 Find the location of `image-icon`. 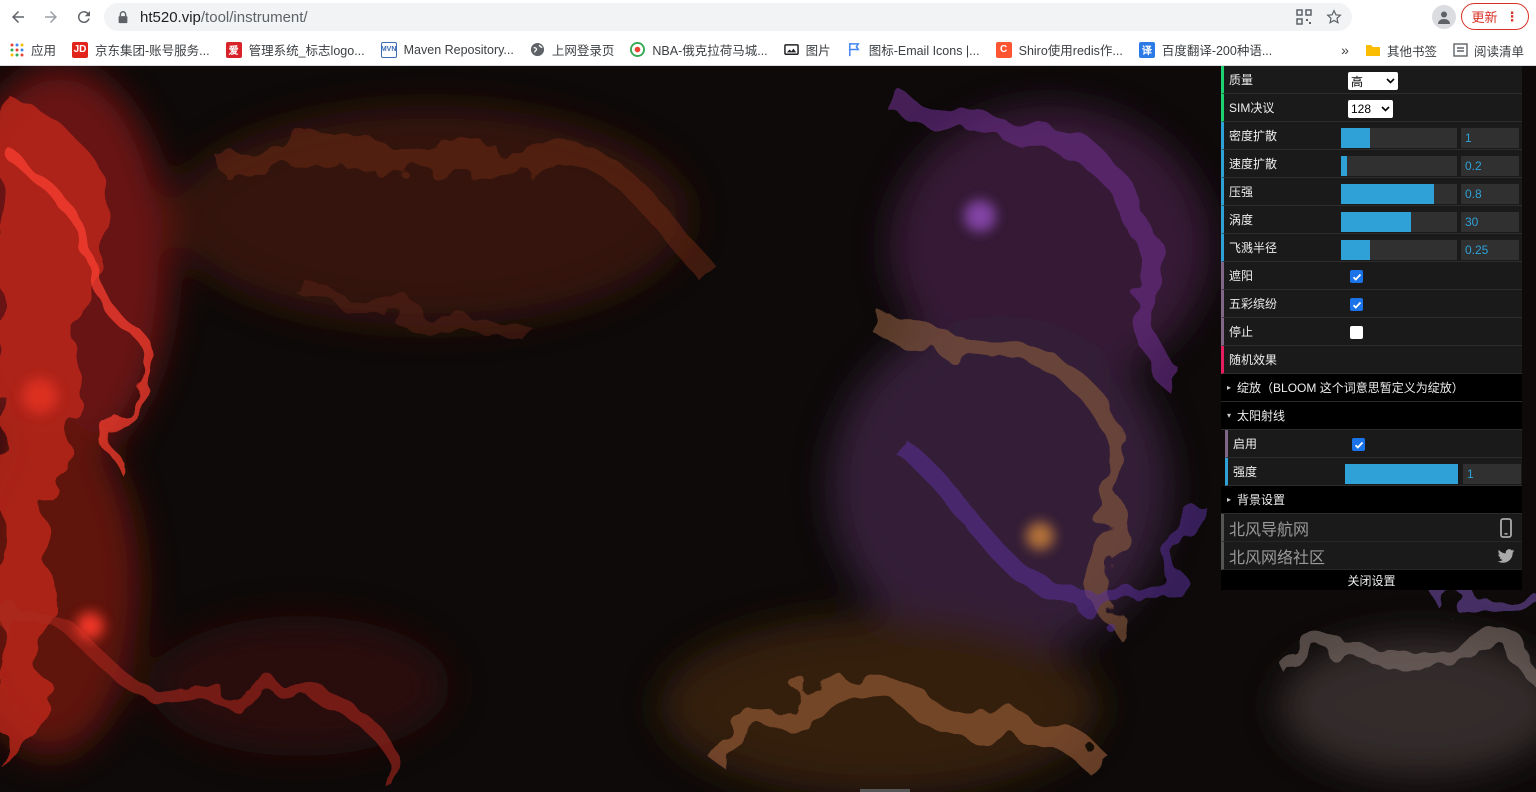

image-icon is located at coordinates (791, 49).